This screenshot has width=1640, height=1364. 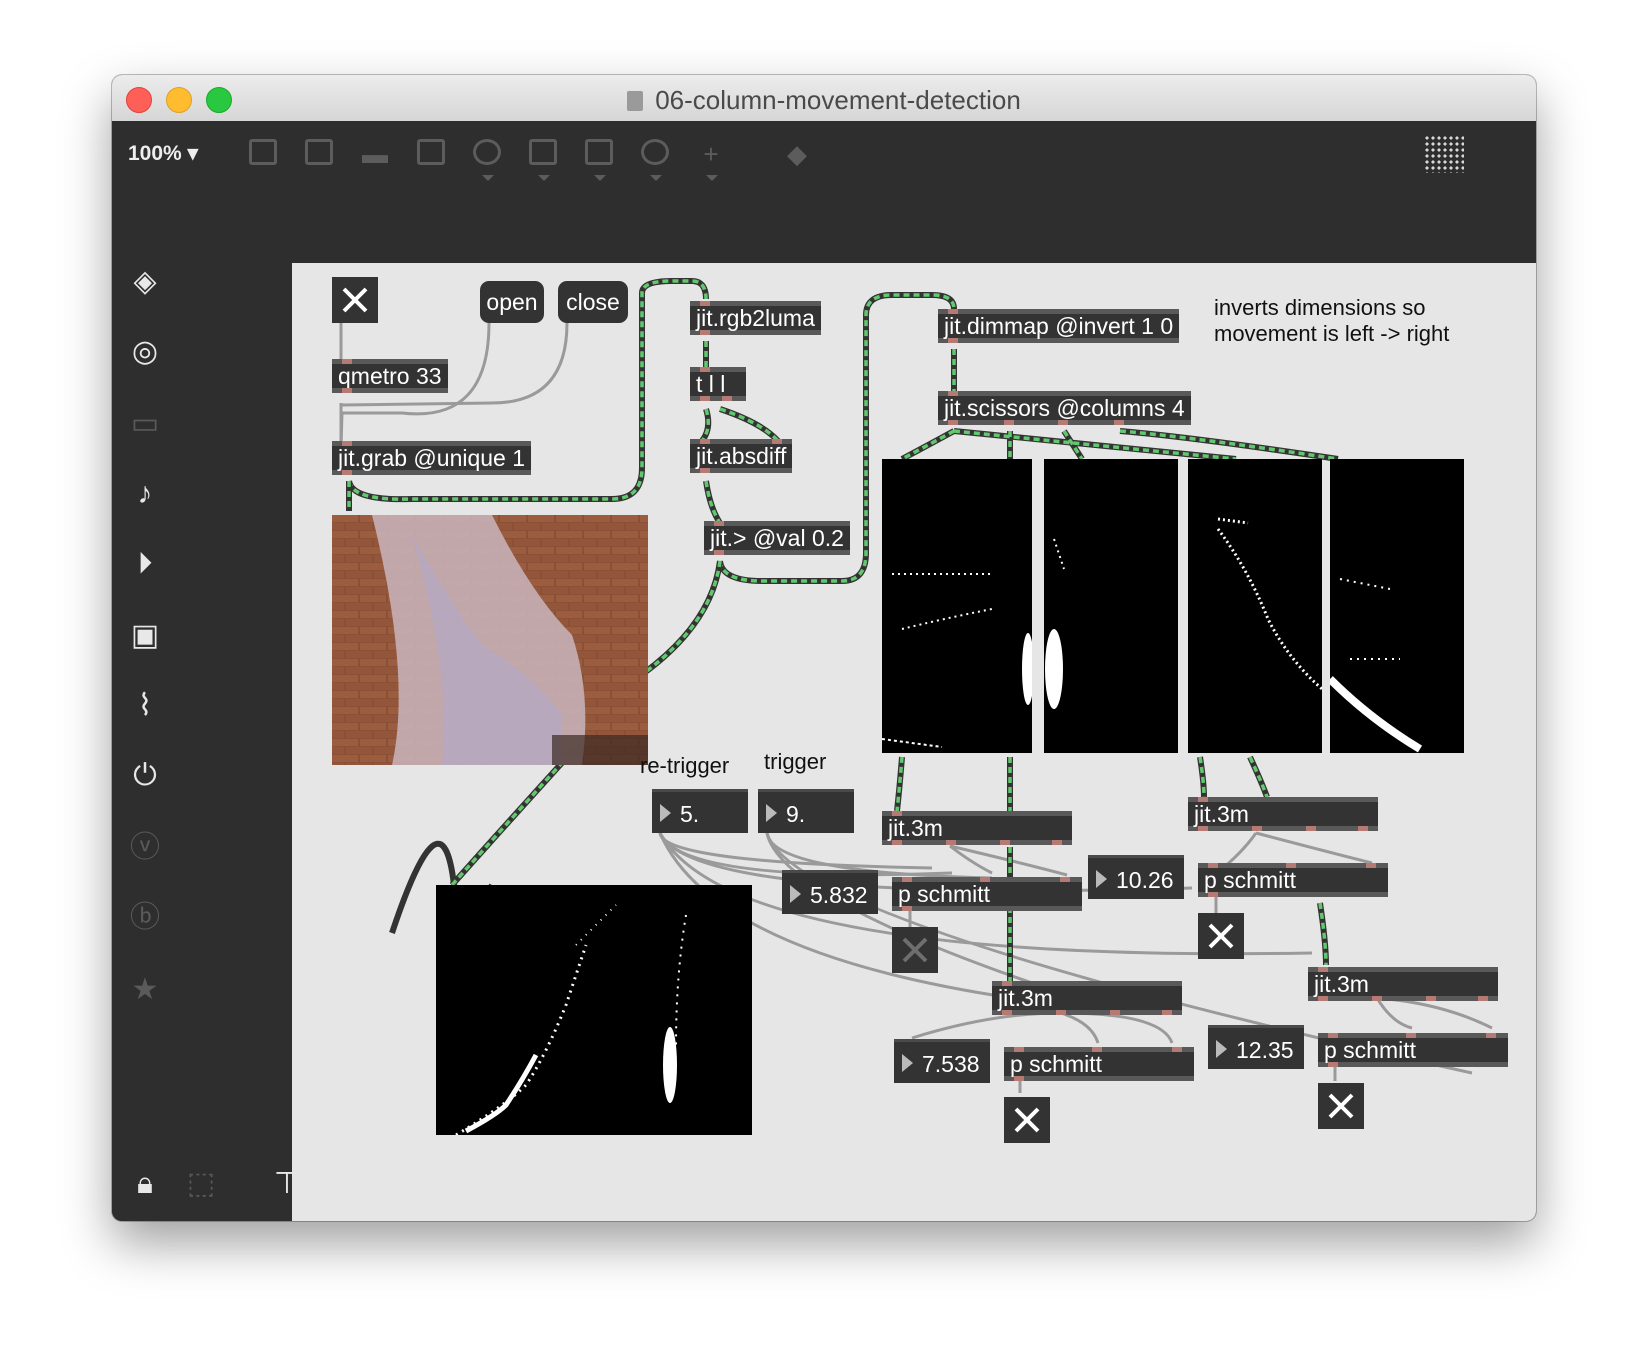 I want to click on new-object-icon, so click(x=263, y=154).